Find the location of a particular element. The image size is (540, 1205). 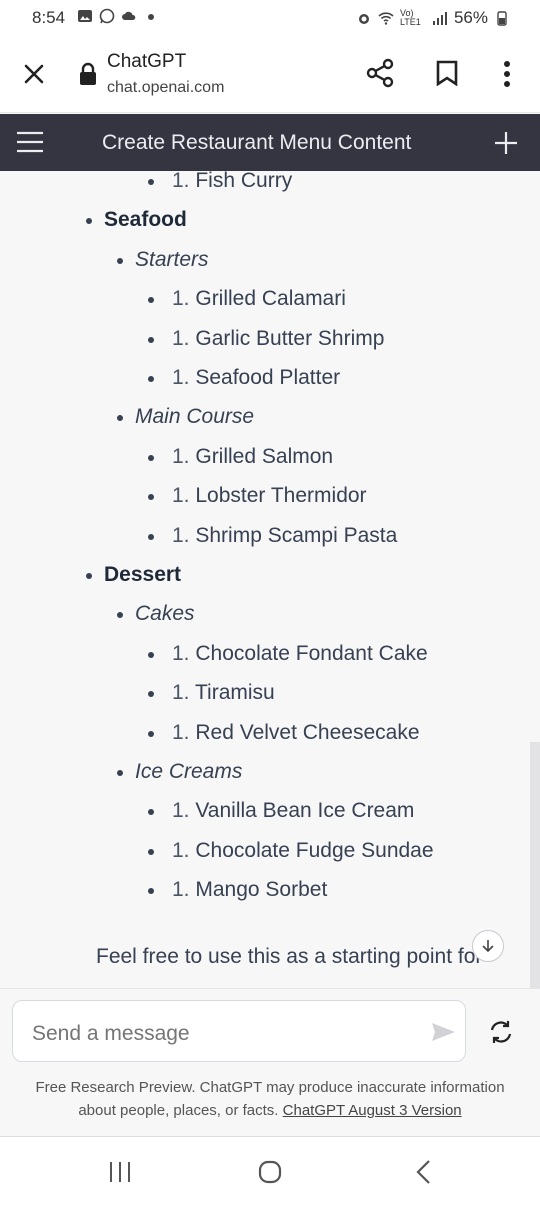

gallery-icon is located at coordinates (85, 16).